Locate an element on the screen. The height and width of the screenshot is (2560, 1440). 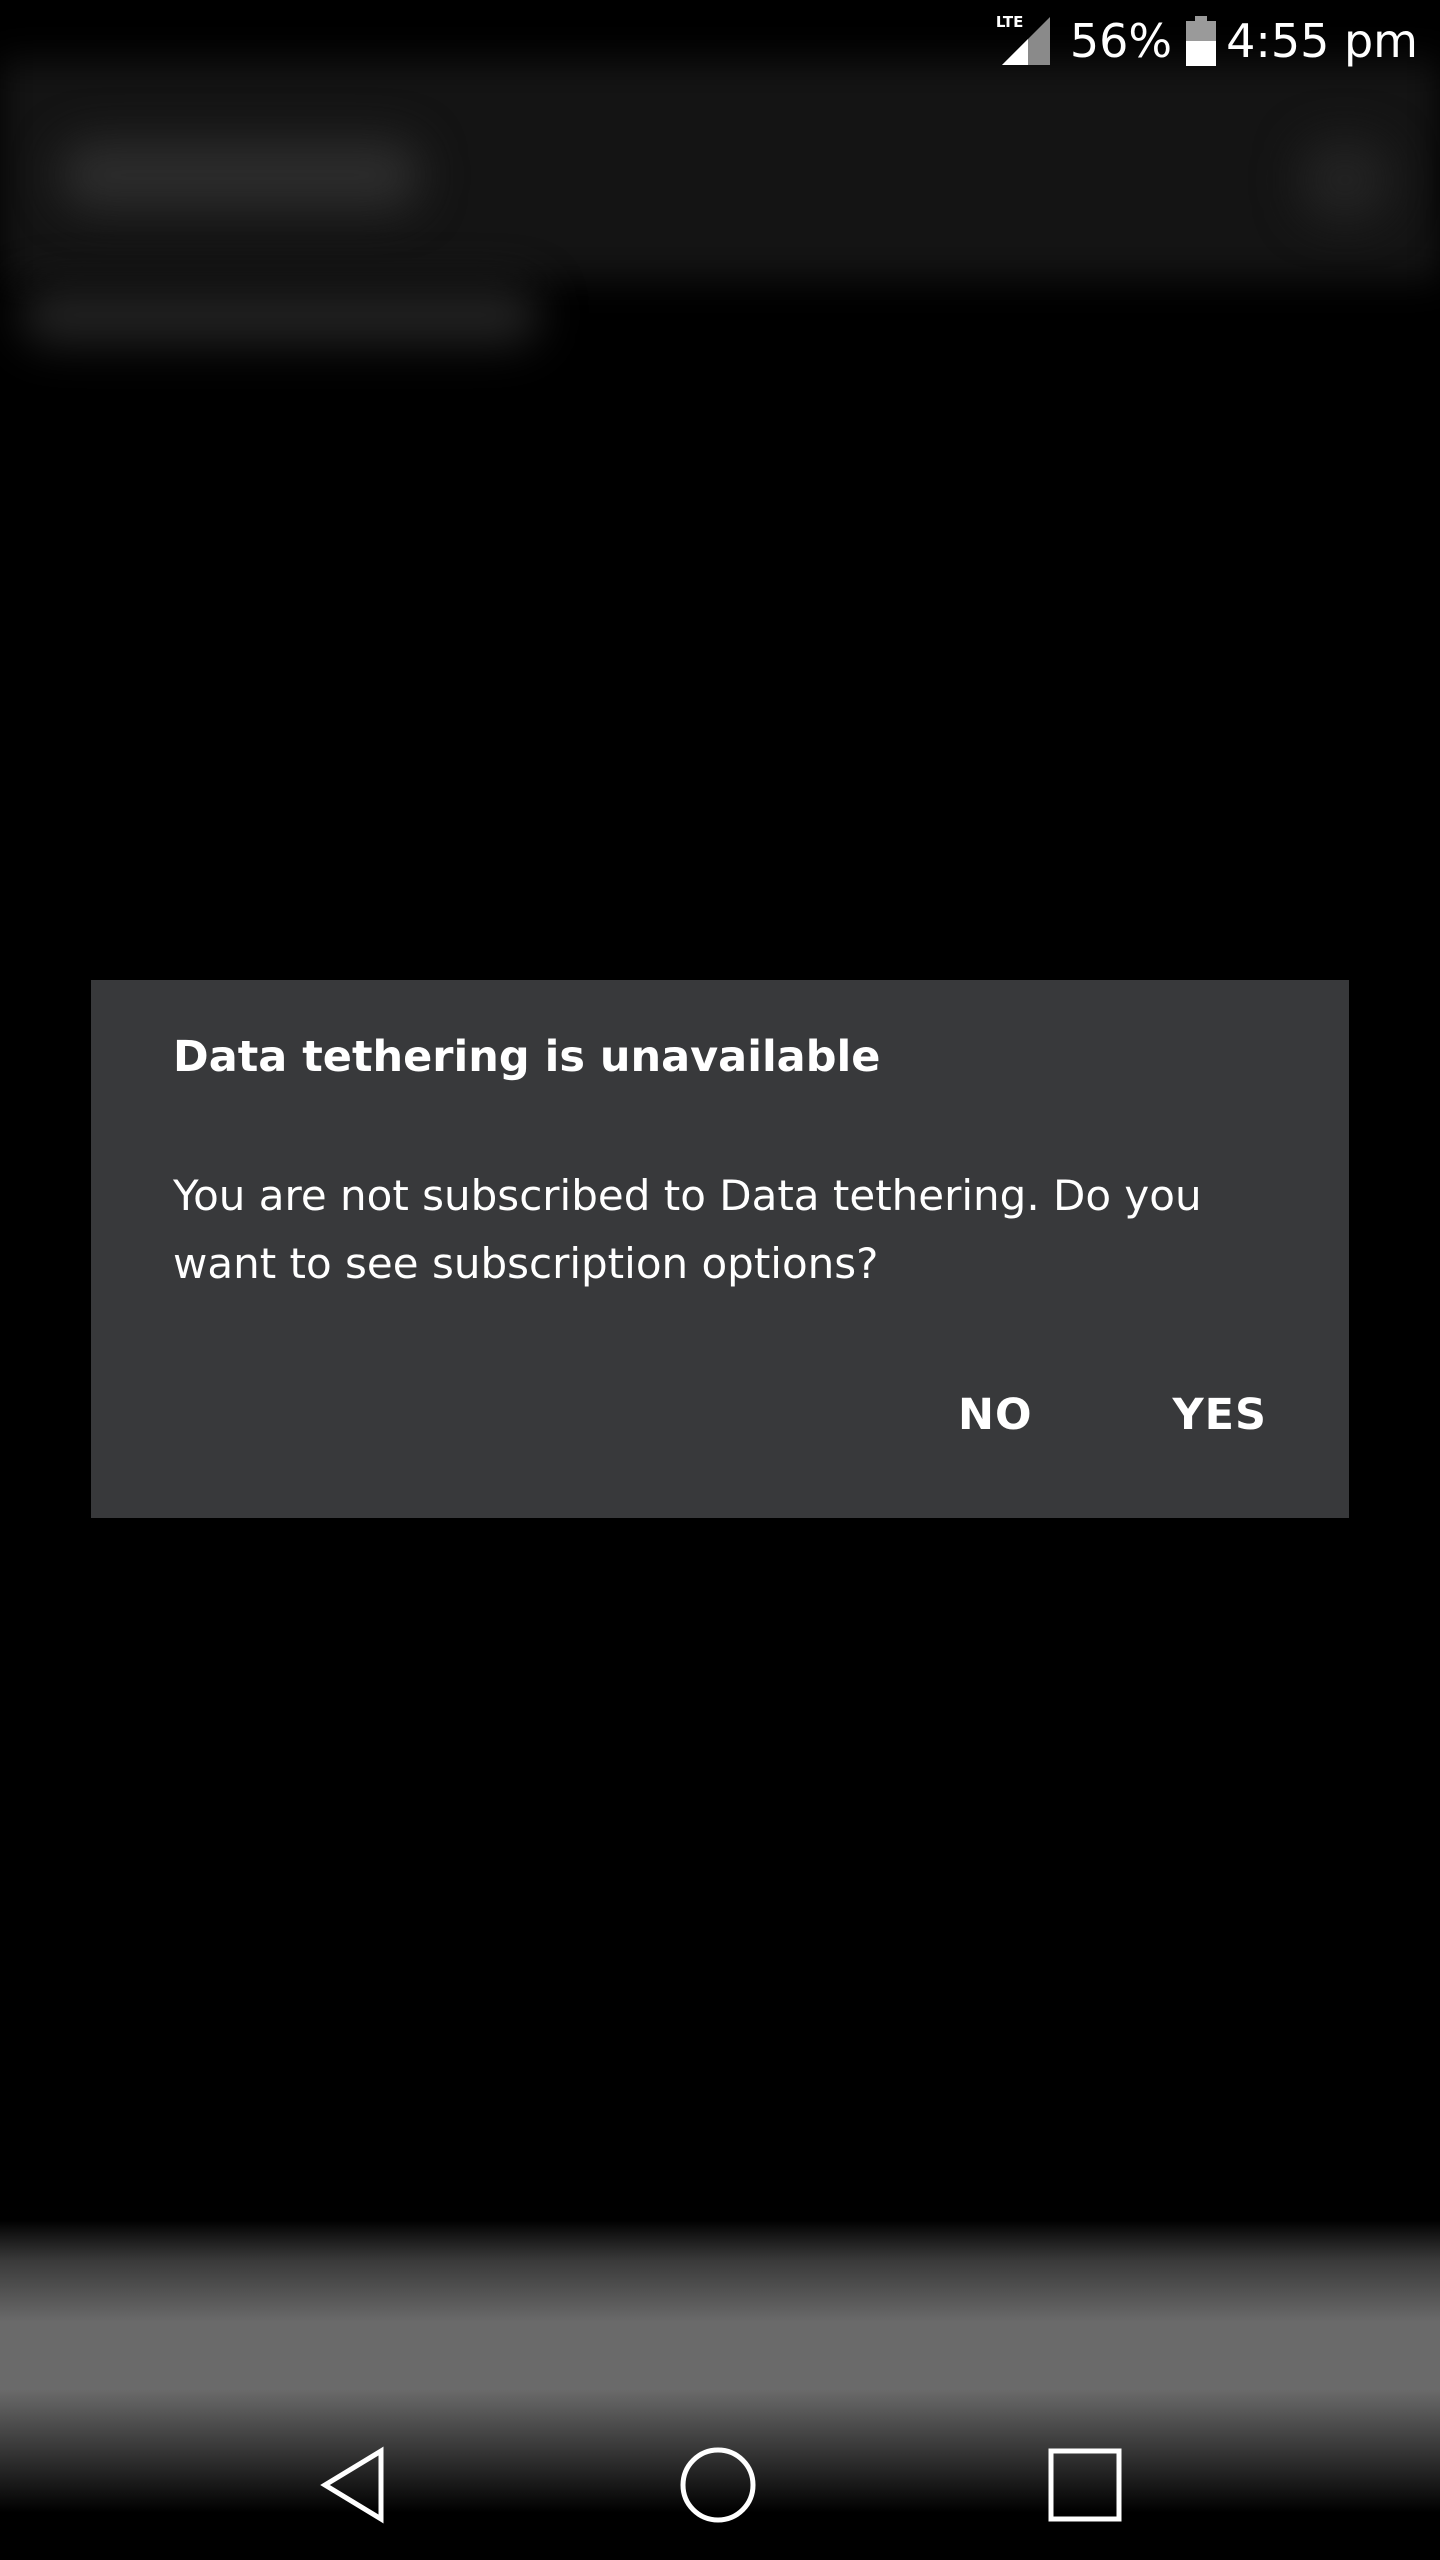
yes-button: YES is located at coordinates (1220, 1415).